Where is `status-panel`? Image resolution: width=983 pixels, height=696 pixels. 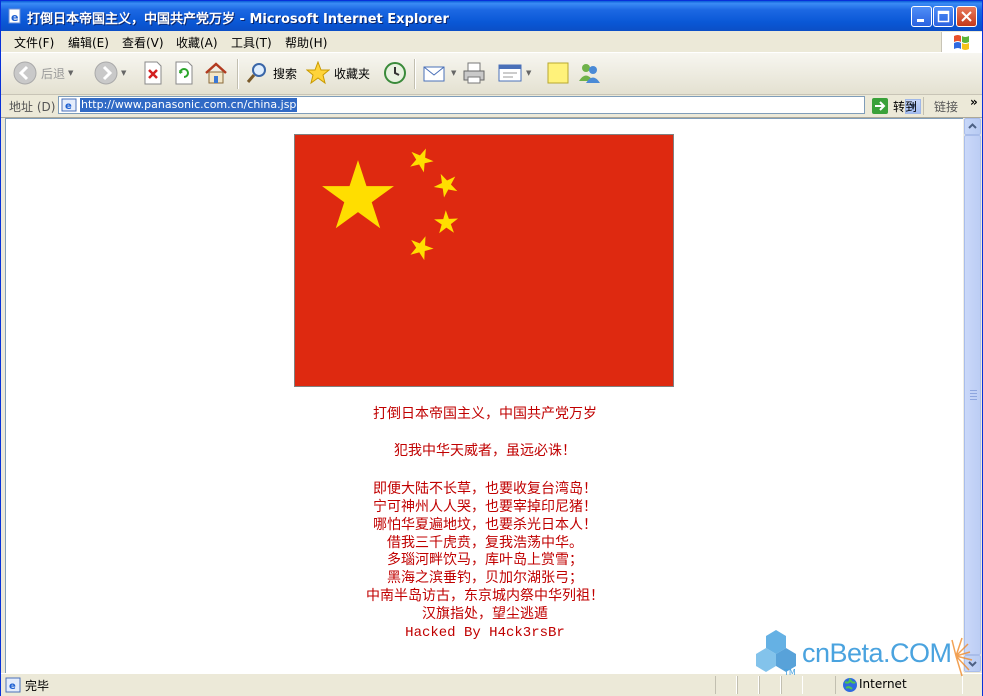 status-panel is located at coordinates (726, 685).